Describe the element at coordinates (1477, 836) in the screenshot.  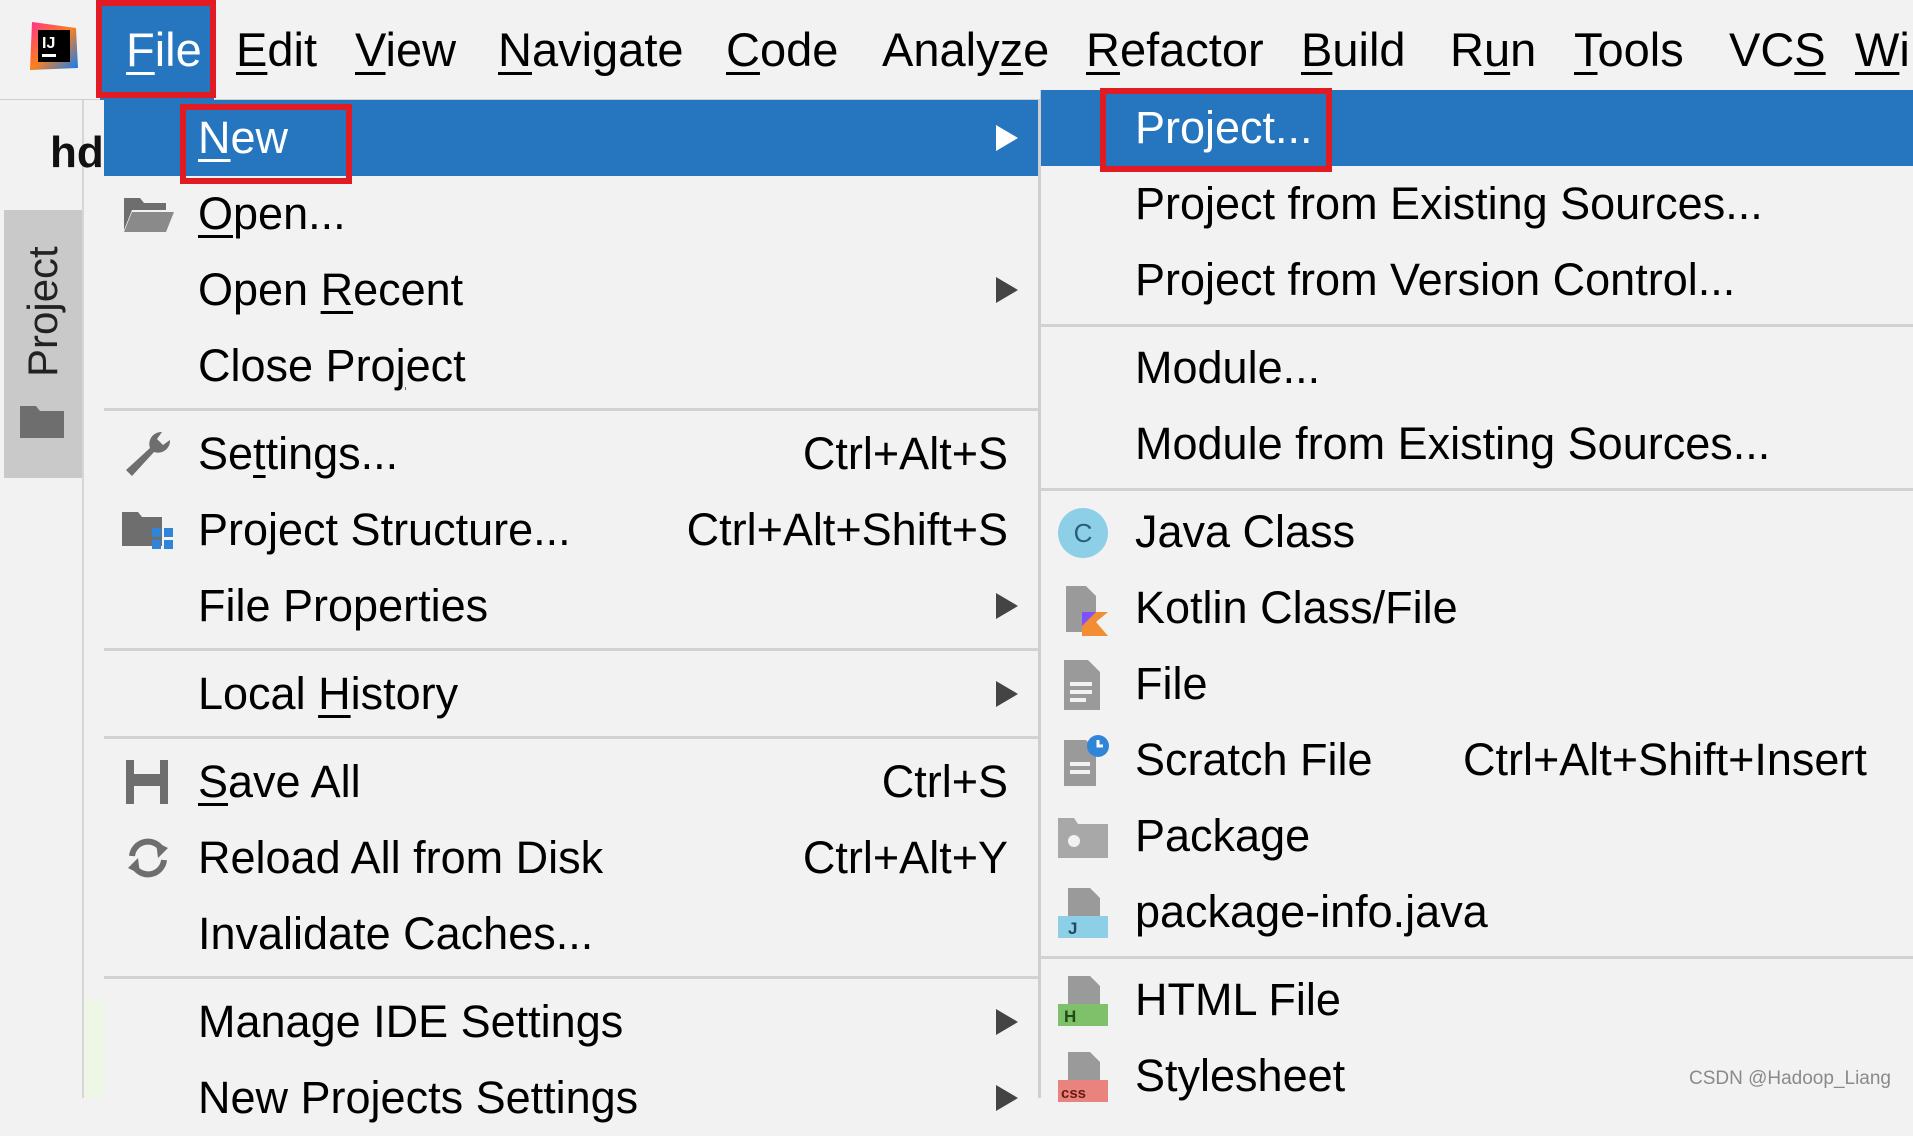
I see `menu-item-package: Package` at that location.